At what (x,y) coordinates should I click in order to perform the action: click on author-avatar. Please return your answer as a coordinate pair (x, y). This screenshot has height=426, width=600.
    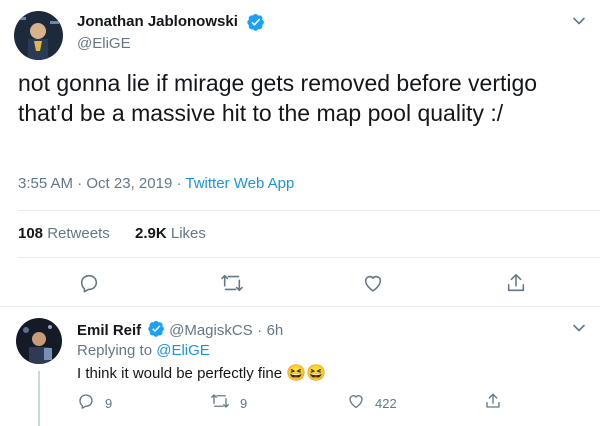
    Looking at the image, I should click on (38, 35).